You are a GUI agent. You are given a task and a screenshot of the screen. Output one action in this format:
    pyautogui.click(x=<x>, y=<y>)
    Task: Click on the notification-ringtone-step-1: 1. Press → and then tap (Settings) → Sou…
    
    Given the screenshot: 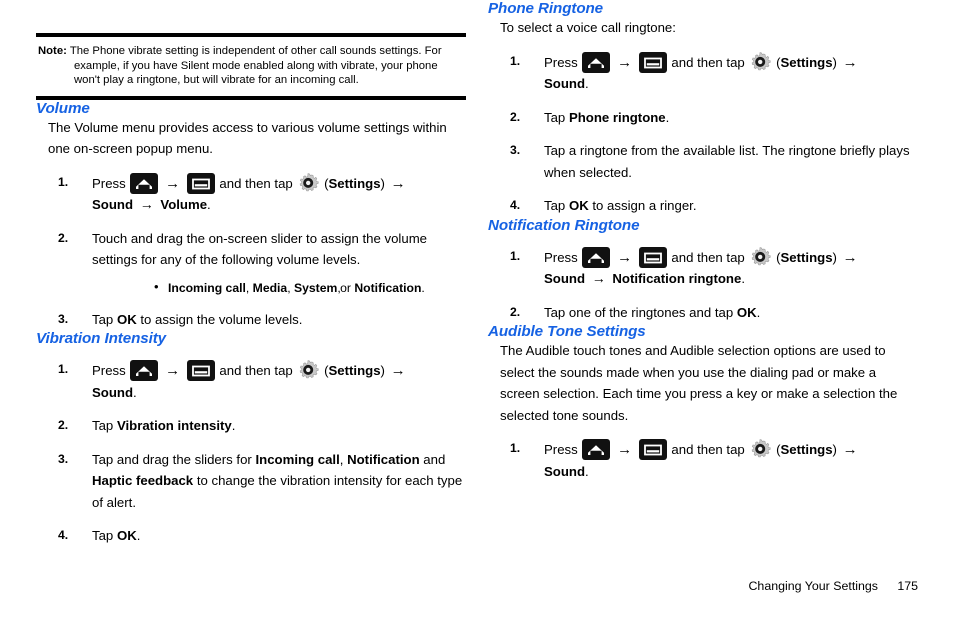 What is the action you would take?
    pyautogui.click(x=703, y=268)
    